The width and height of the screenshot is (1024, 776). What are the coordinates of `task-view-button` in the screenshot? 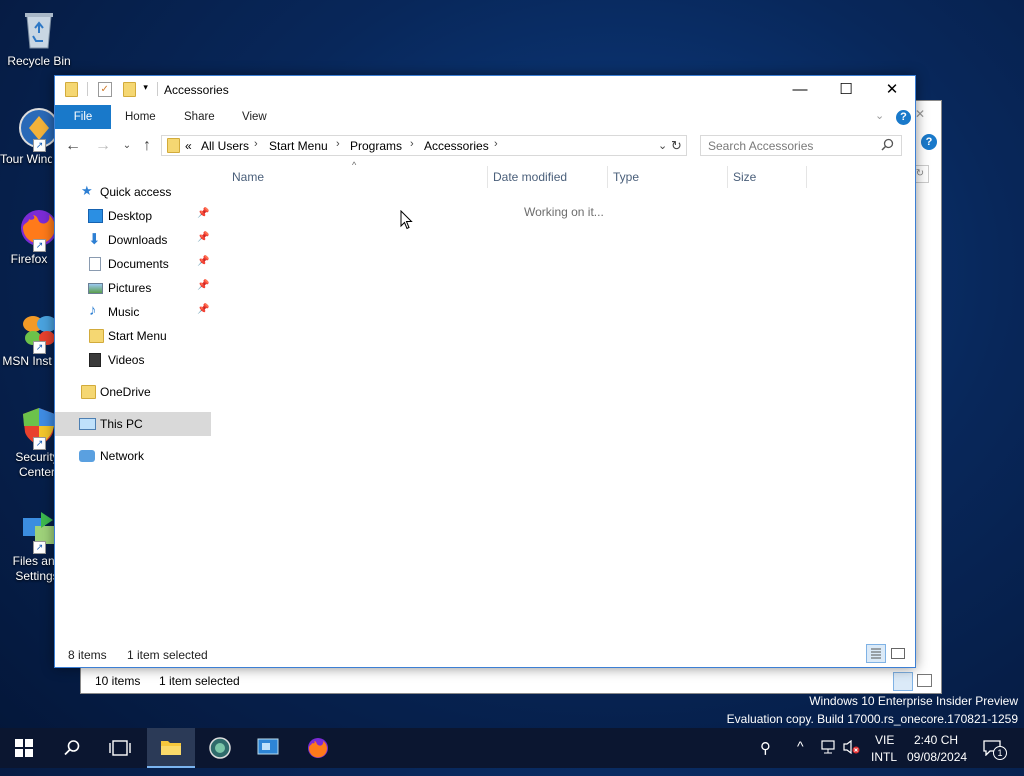 It's located at (120, 748).